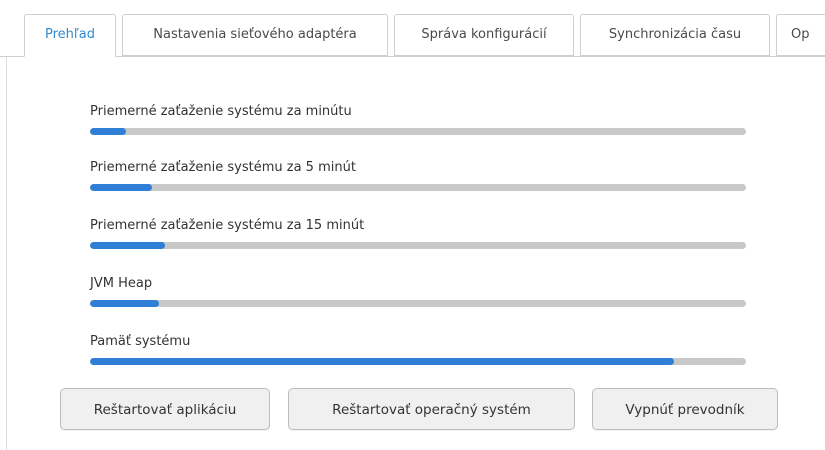 Image resolution: width=825 pixels, height=450 pixels. Describe the element at coordinates (685, 409) in the screenshot. I see `shutdown-button: Vypnúť prevodník` at that location.